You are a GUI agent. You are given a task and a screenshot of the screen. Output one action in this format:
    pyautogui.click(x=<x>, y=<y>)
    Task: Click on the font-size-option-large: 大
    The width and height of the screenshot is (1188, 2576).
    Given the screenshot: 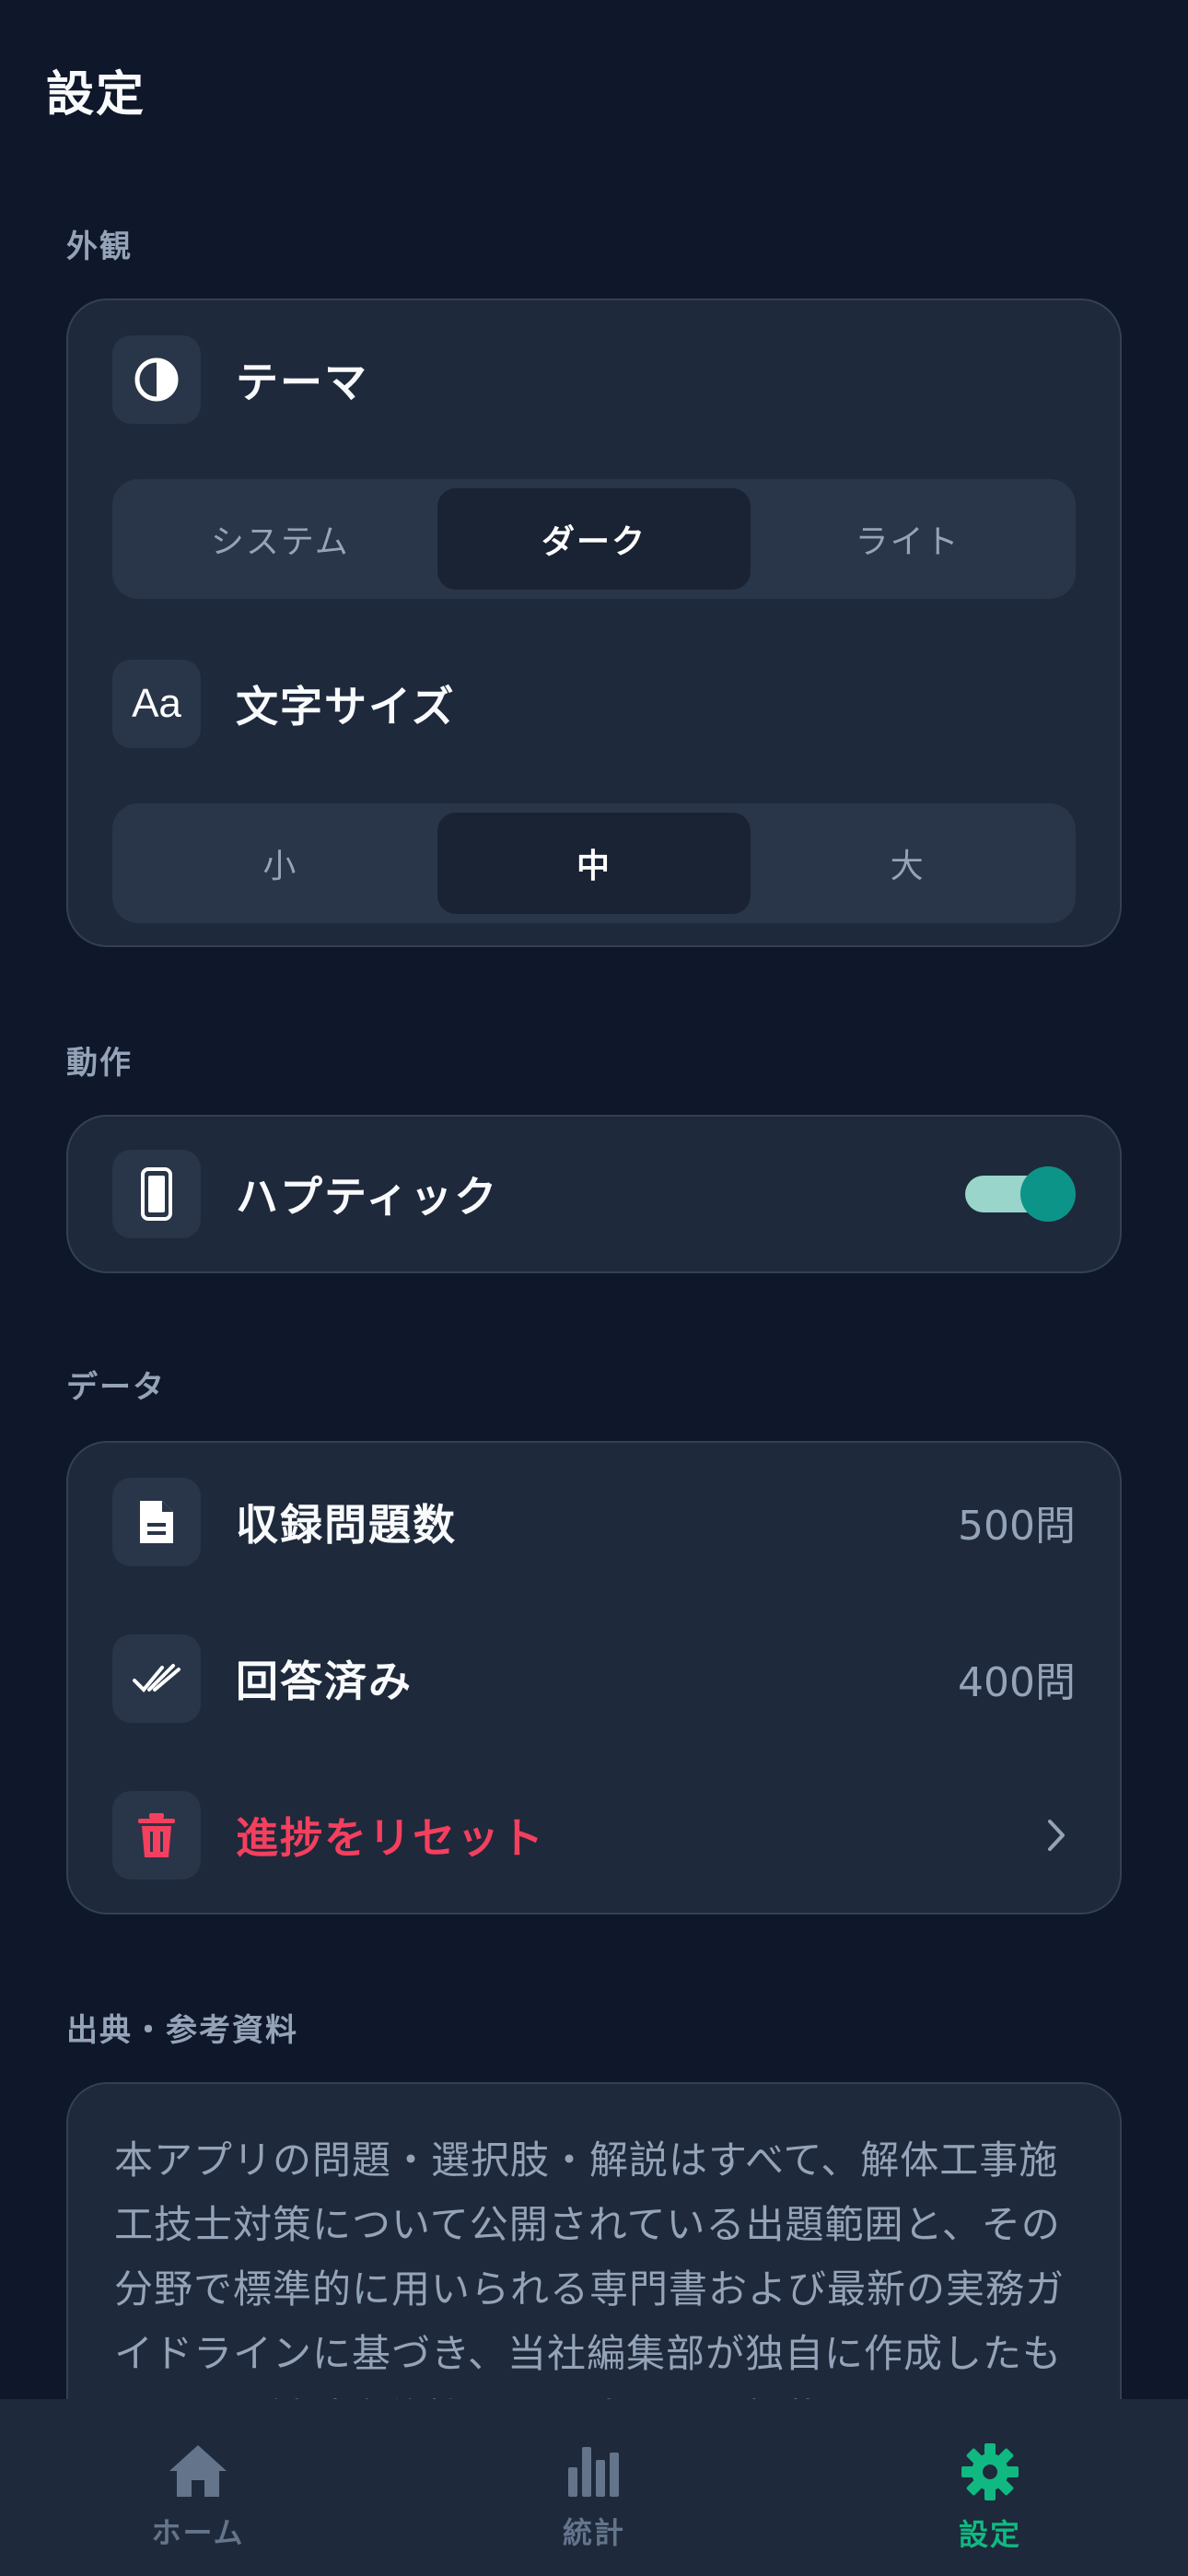 What is the action you would take?
    pyautogui.click(x=908, y=863)
    